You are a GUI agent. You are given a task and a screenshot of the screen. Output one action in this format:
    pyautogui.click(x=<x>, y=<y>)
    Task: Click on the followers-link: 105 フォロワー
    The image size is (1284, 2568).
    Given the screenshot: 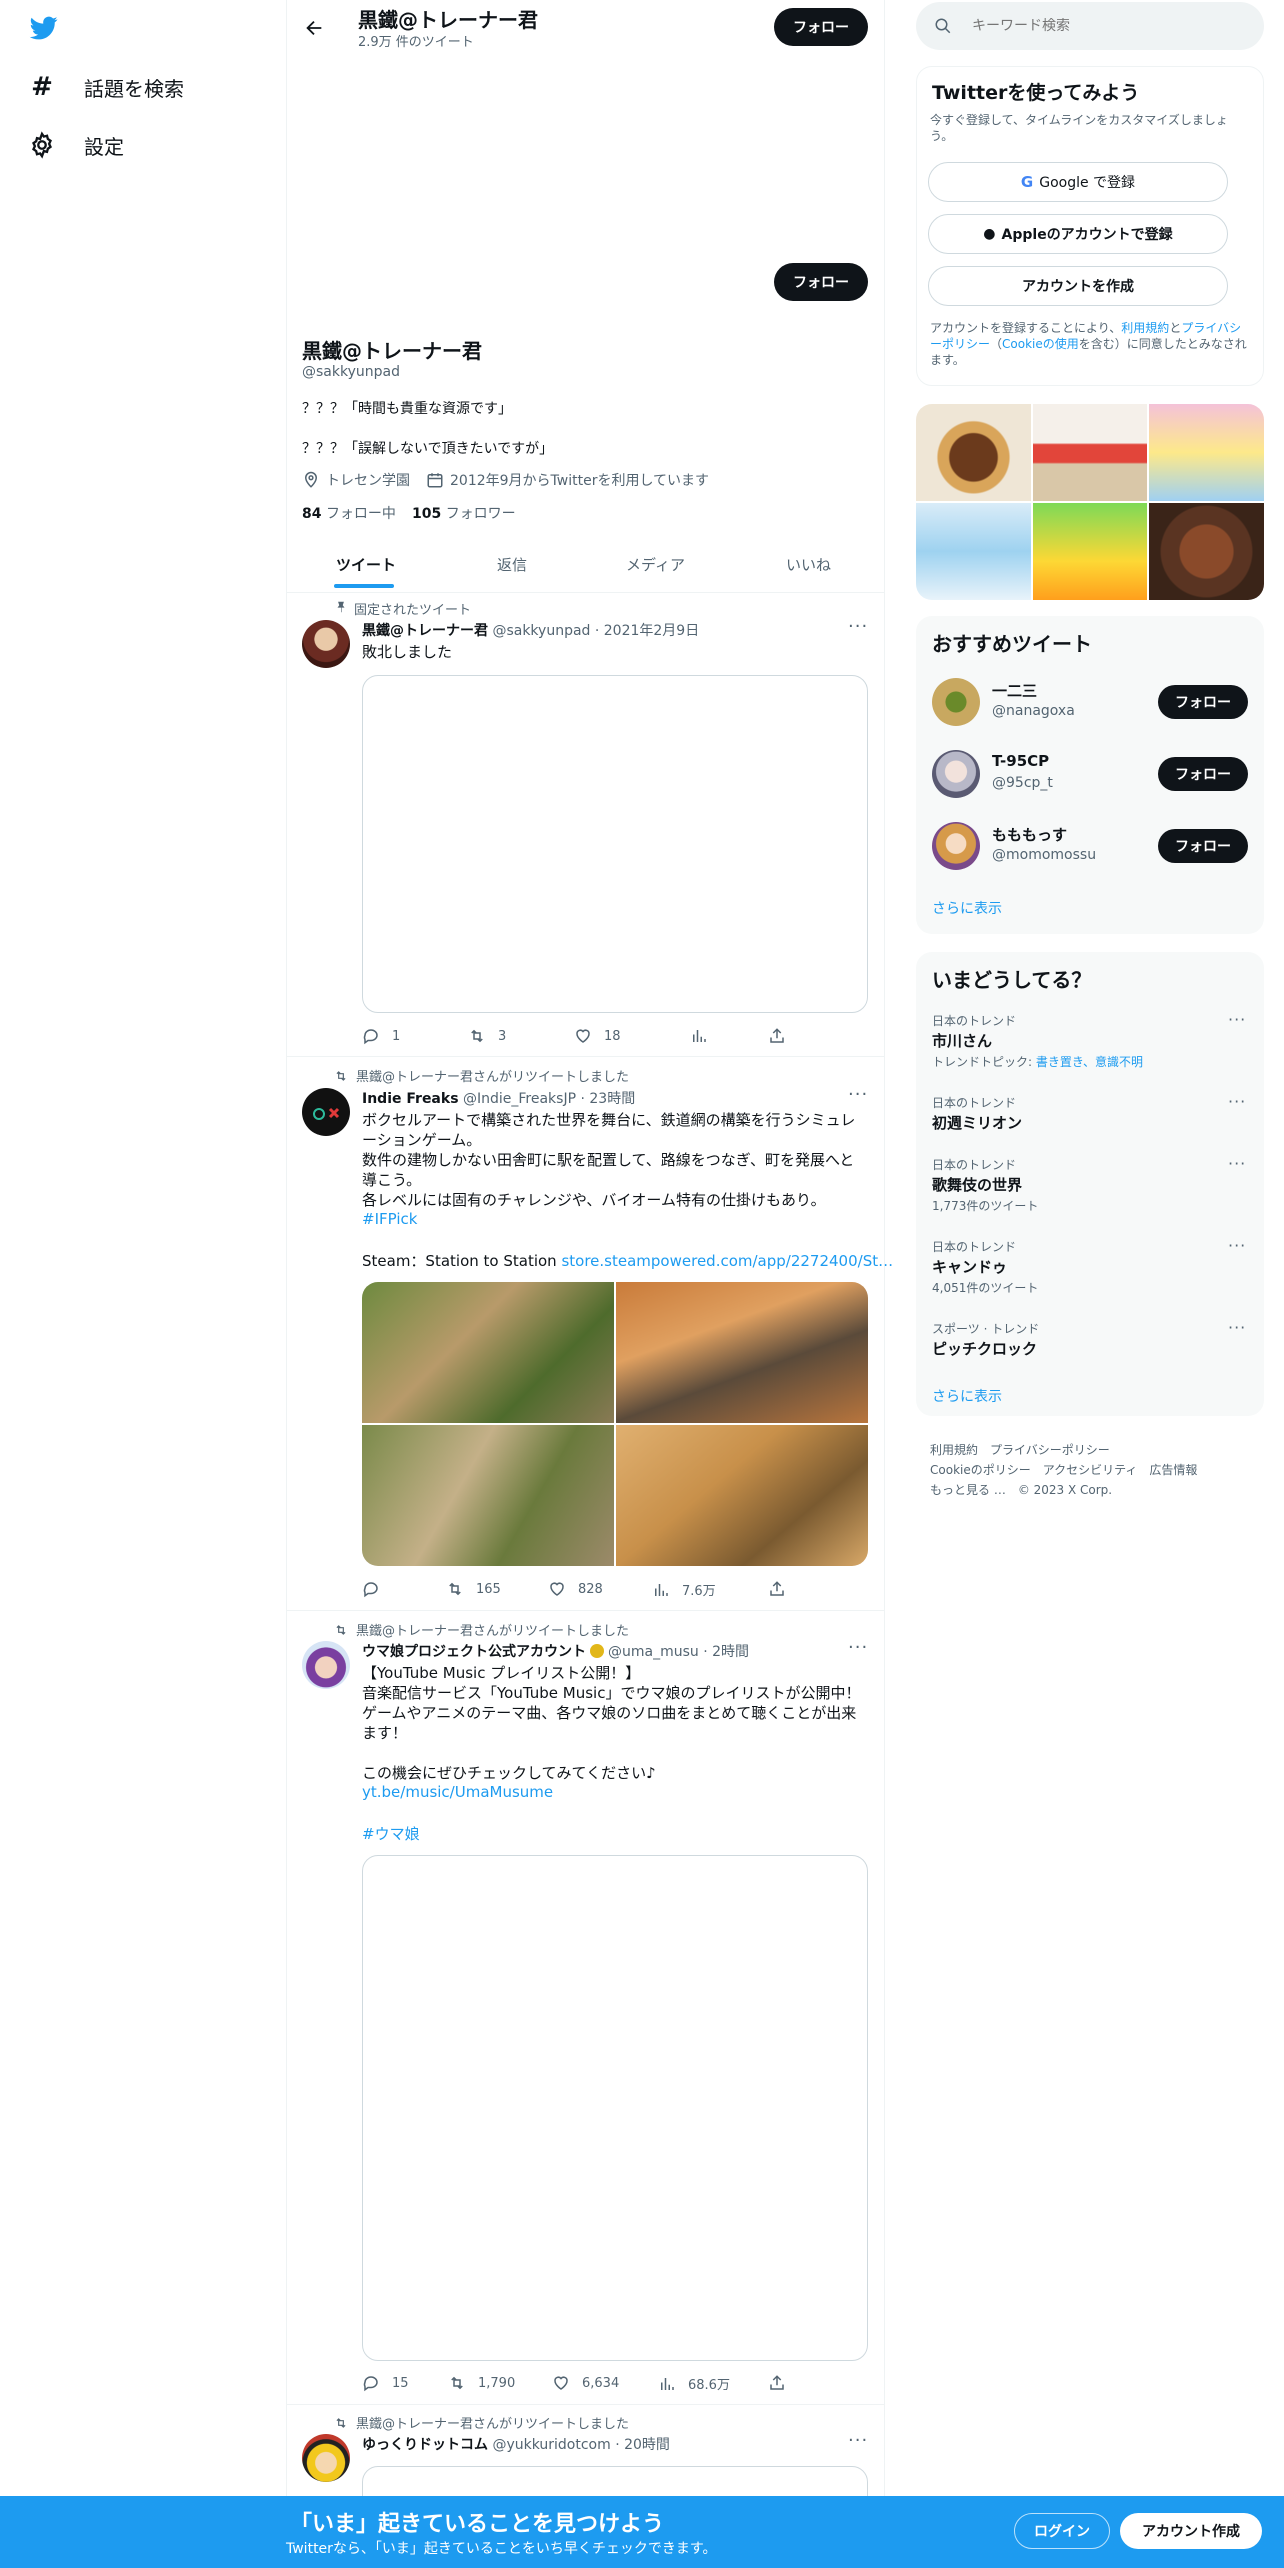 What is the action you would take?
    pyautogui.click(x=464, y=513)
    